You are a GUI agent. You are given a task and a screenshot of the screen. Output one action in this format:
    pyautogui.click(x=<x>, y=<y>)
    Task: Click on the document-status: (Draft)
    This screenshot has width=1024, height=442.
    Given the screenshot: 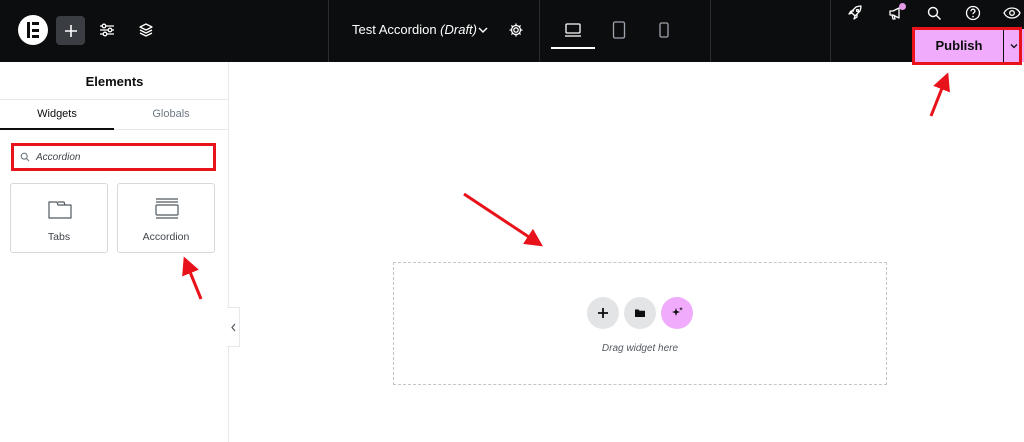 What is the action you would take?
    pyautogui.click(x=459, y=29)
    